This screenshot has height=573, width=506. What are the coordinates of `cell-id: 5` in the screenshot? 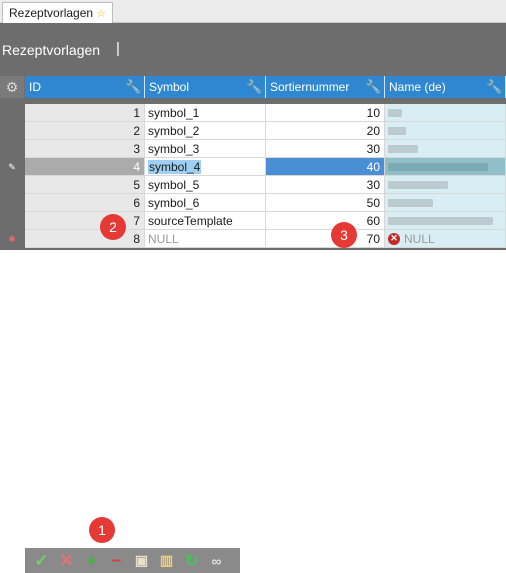 It's located at (85, 185).